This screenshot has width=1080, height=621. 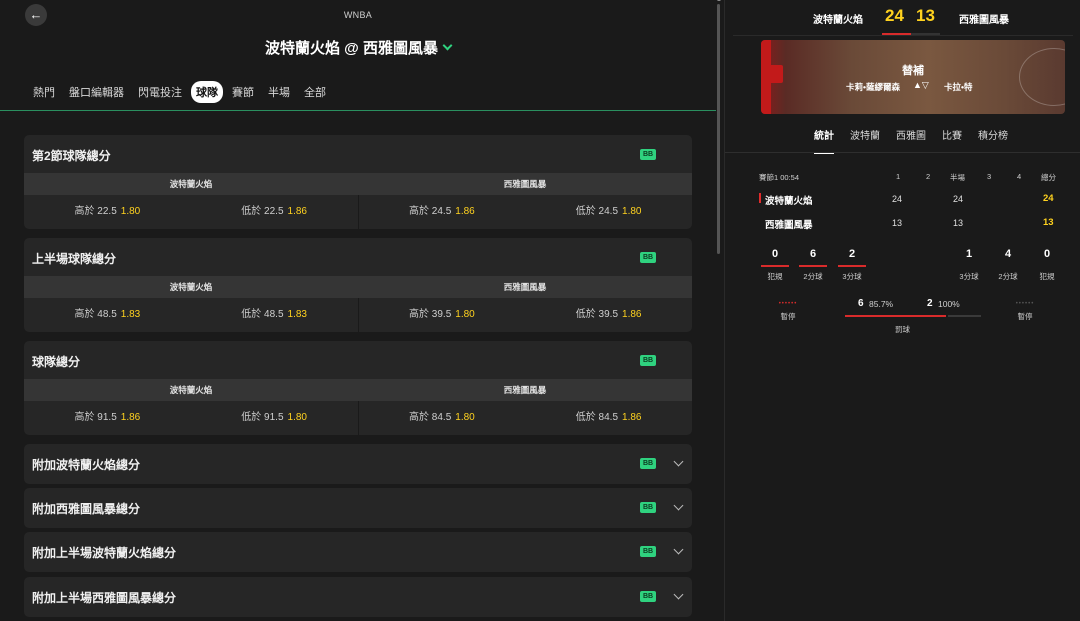 I want to click on tab-all: 全部, so click(x=315, y=92).